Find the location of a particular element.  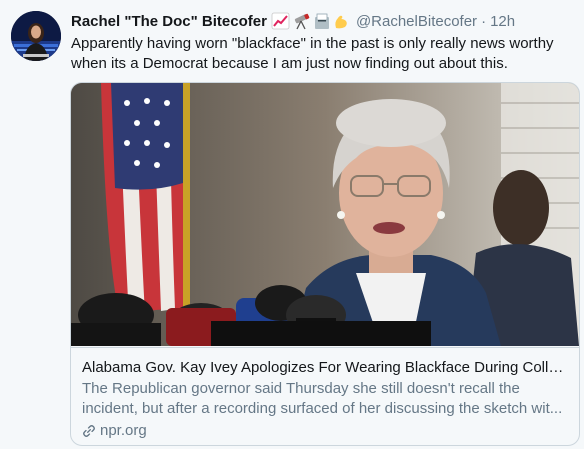

avatar-image is located at coordinates (36, 36).